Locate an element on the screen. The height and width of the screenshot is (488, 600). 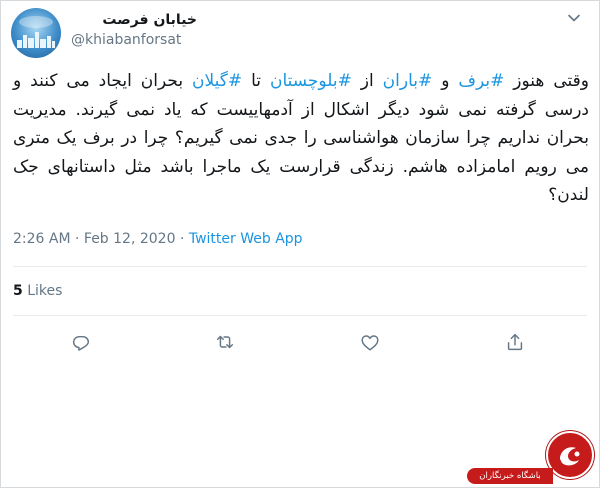
tweet-text-part: و is located at coordinates (445, 81).